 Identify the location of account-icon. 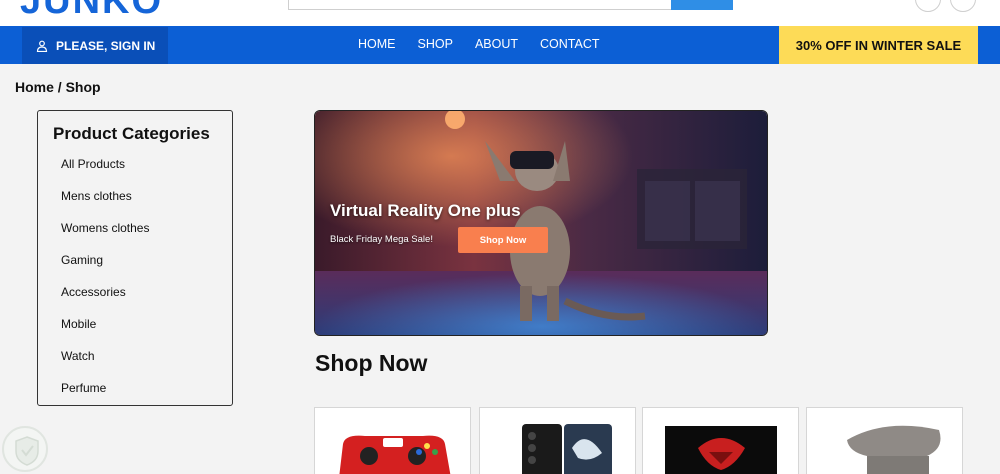
(928, 6).